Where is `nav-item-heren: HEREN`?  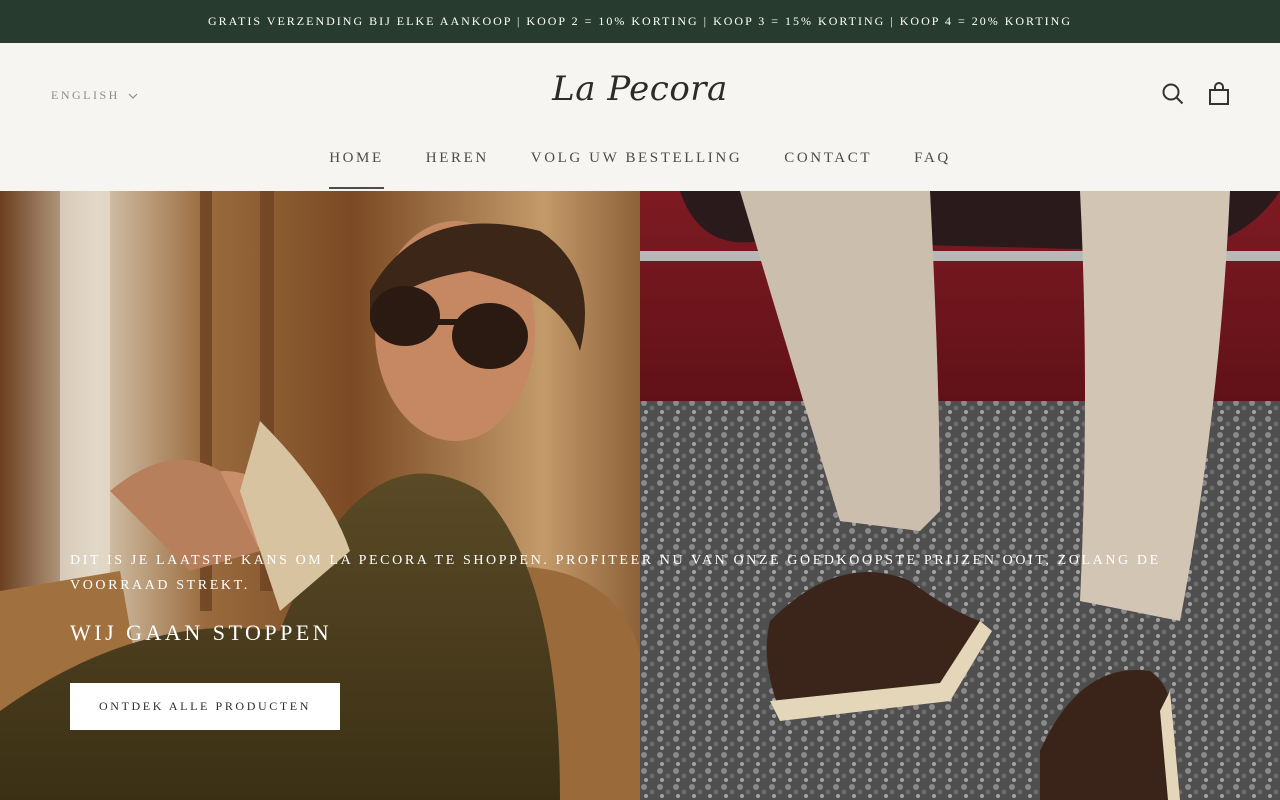
nav-item-heren: HEREN is located at coordinates (457, 169).